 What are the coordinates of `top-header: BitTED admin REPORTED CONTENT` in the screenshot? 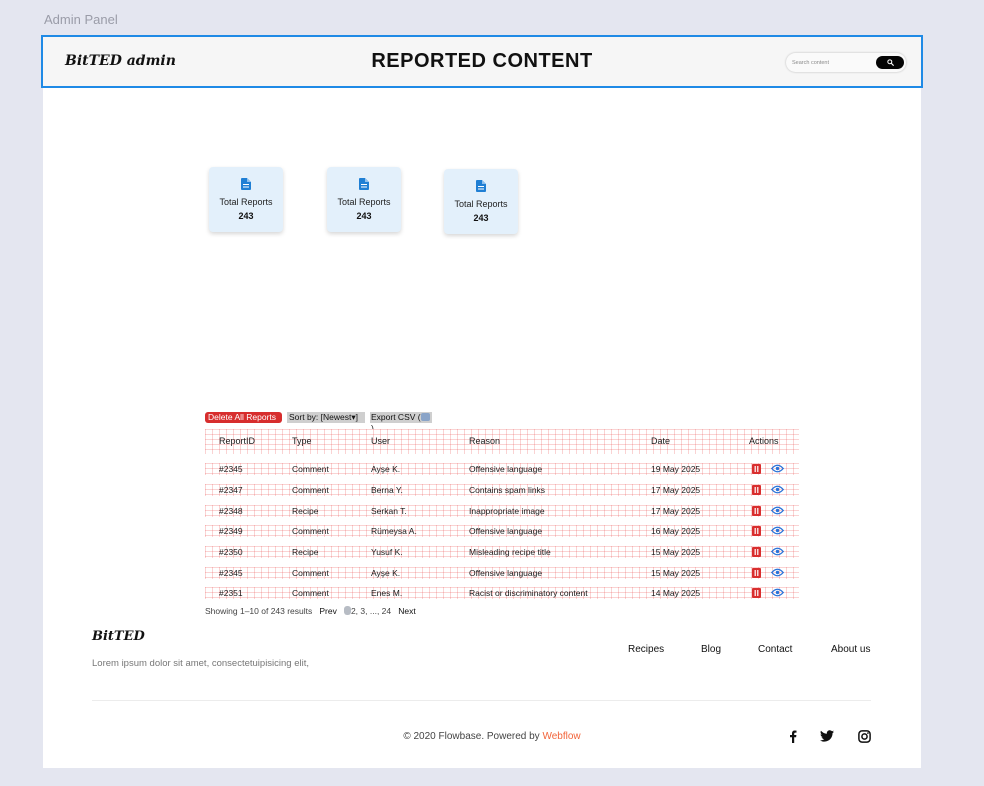 It's located at (482, 61).